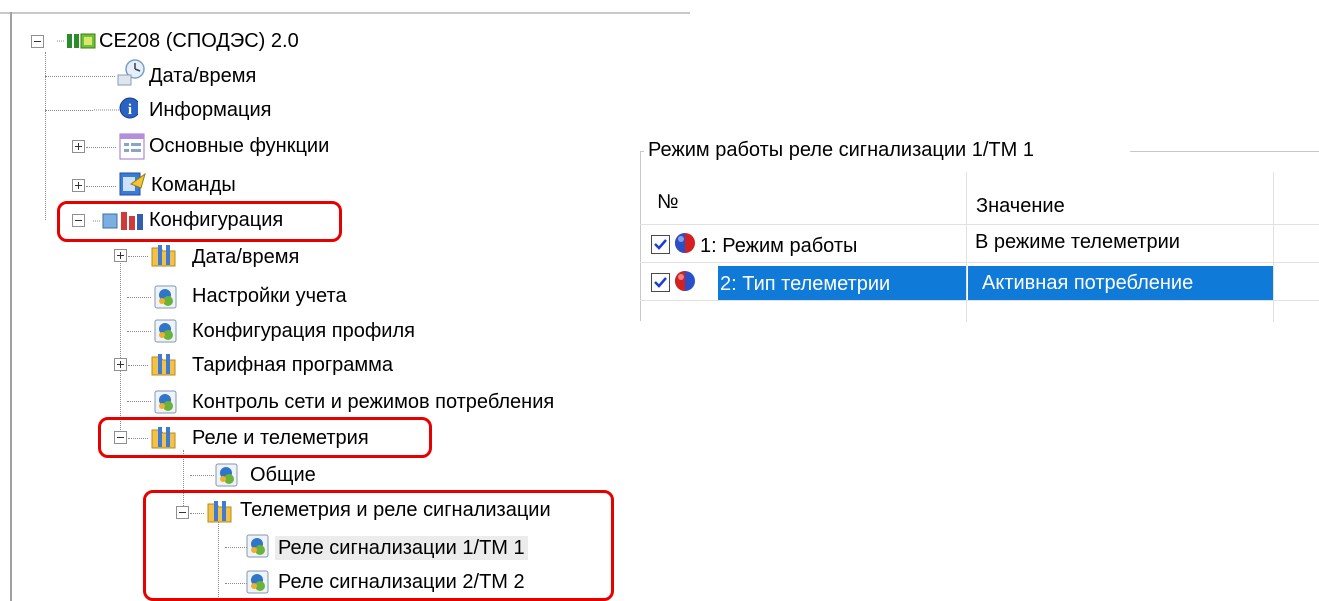 The image size is (1319, 601). I want to click on tree-label-datetime: Дата/время, so click(203, 76).